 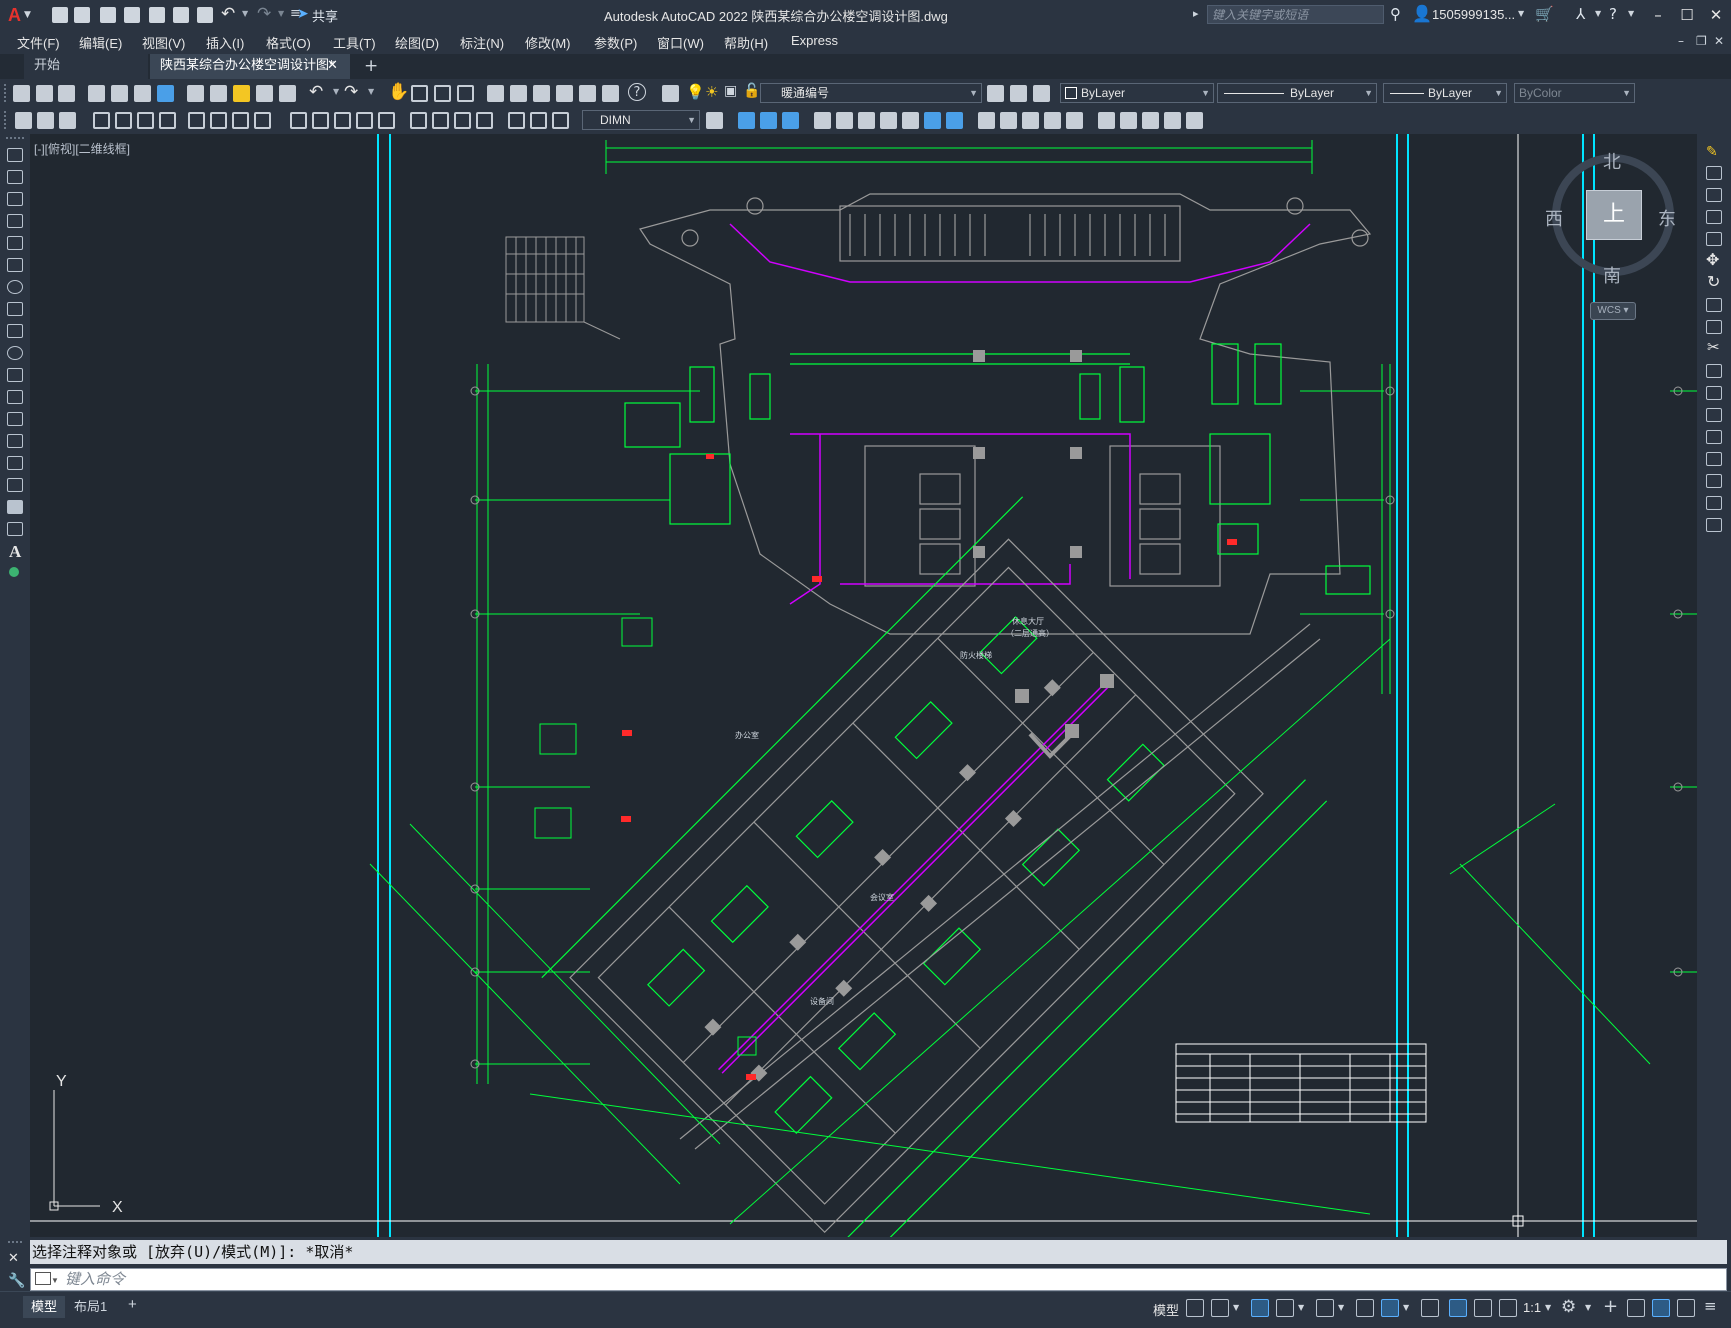 What do you see at coordinates (364, 120) in the screenshot?
I see `dim-space-icon` at bounding box center [364, 120].